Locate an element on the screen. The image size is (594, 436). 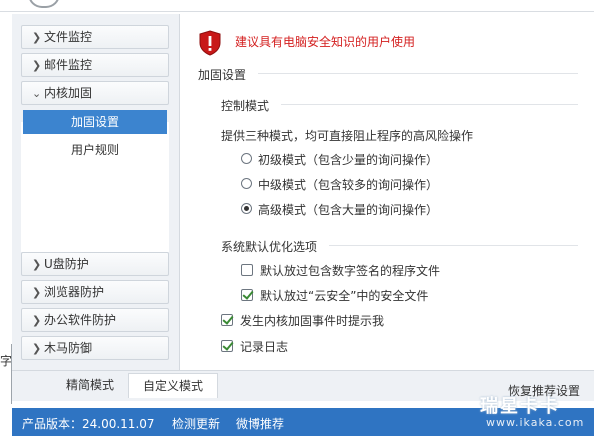
checkbox-notify-events is located at coordinates (227, 320).